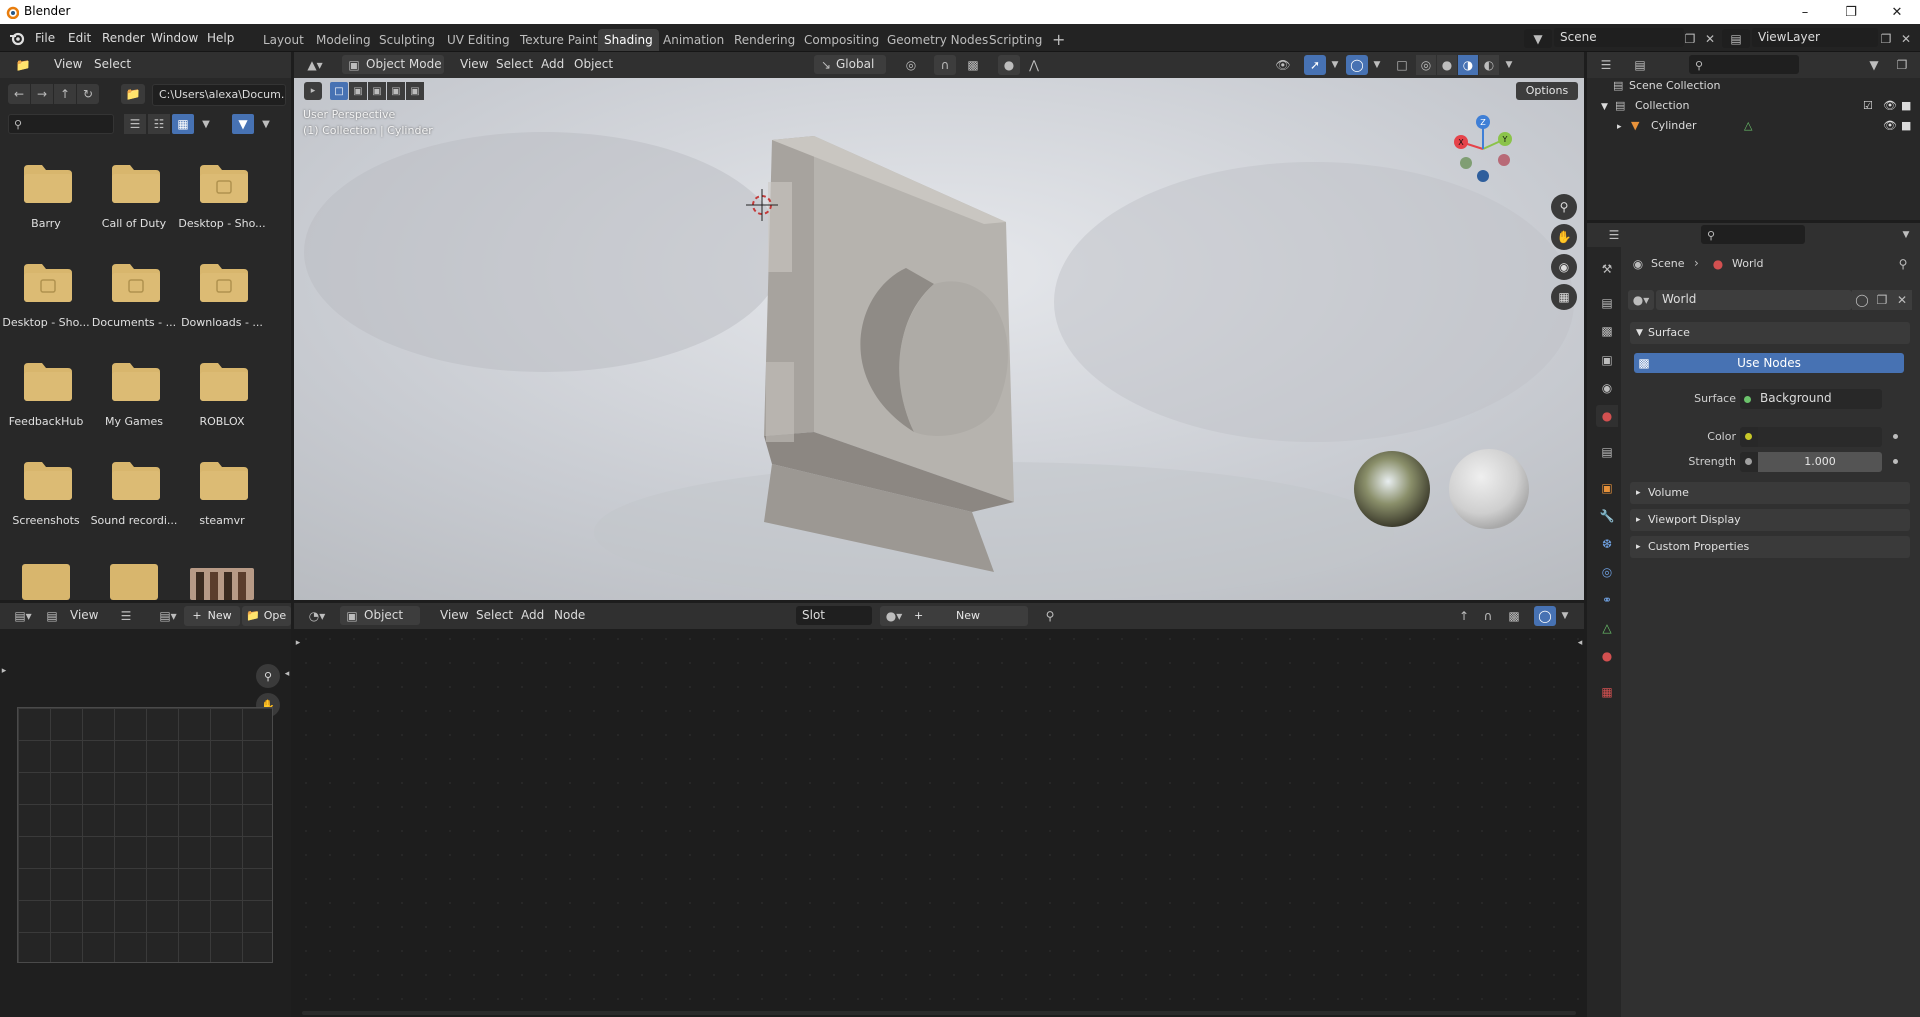 This screenshot has height=1017, width=1920. What do you see at coordinates (894, 616) in the screenshot?
I see `material-browse-icon: ●▾` at bounding box center [894, 616].